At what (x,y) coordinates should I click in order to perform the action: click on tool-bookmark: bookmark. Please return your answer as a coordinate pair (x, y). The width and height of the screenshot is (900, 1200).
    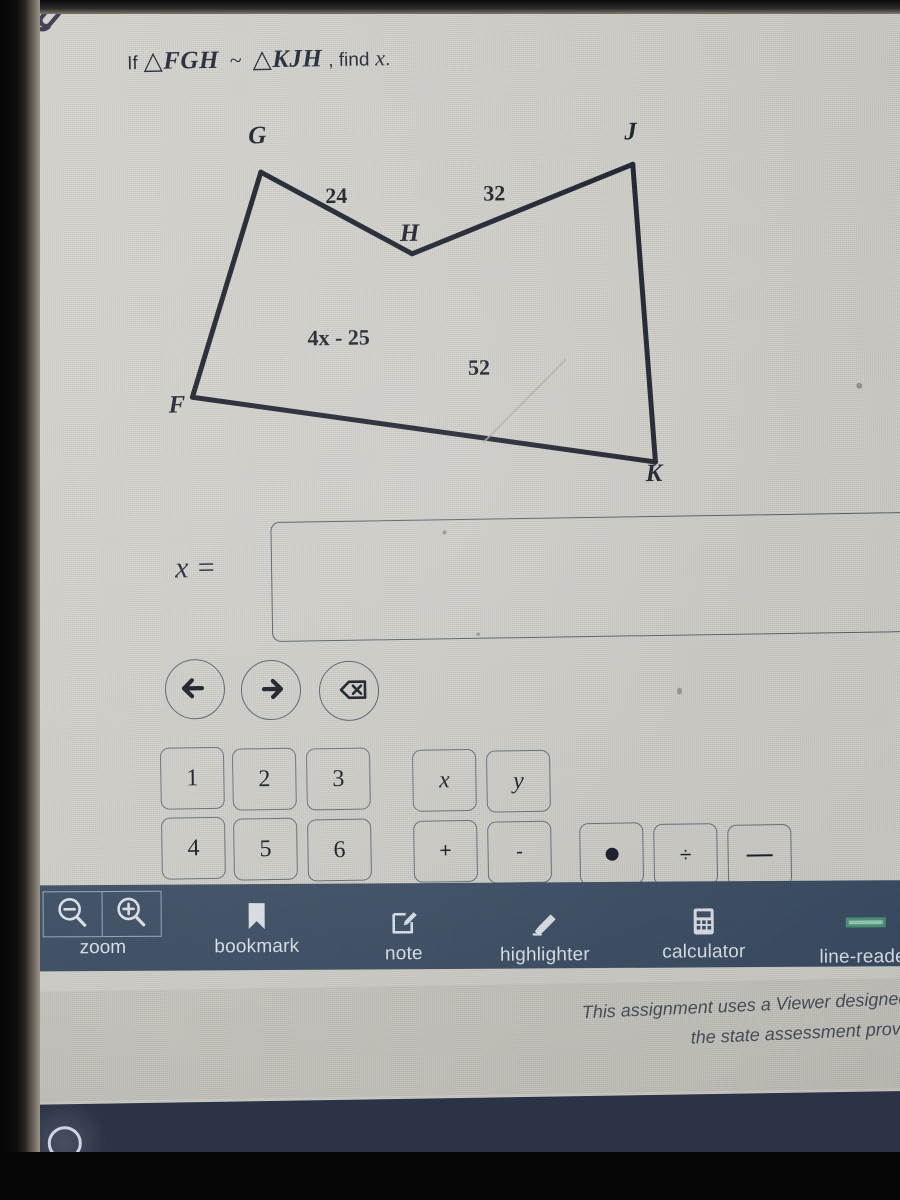
    Looking at the image, I should click on (257, 929).